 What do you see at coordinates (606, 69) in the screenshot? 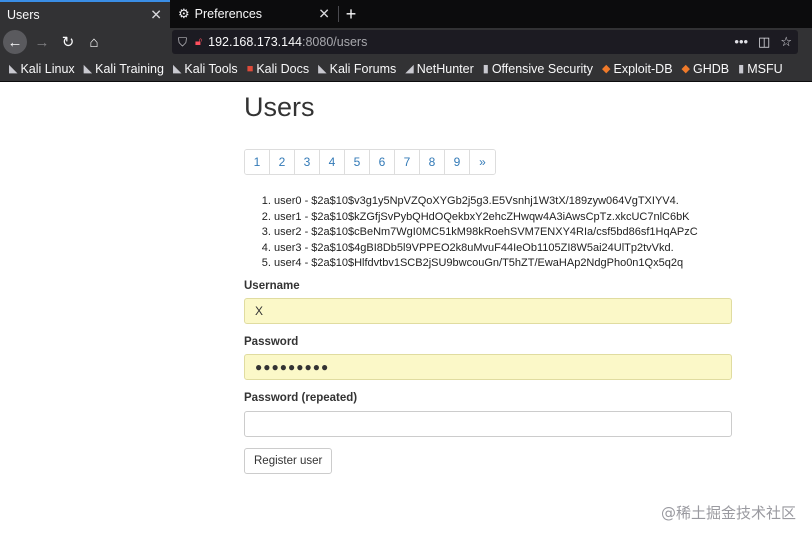
I see `exploit-db-icon: ◆` at bounding box center [606, 69].